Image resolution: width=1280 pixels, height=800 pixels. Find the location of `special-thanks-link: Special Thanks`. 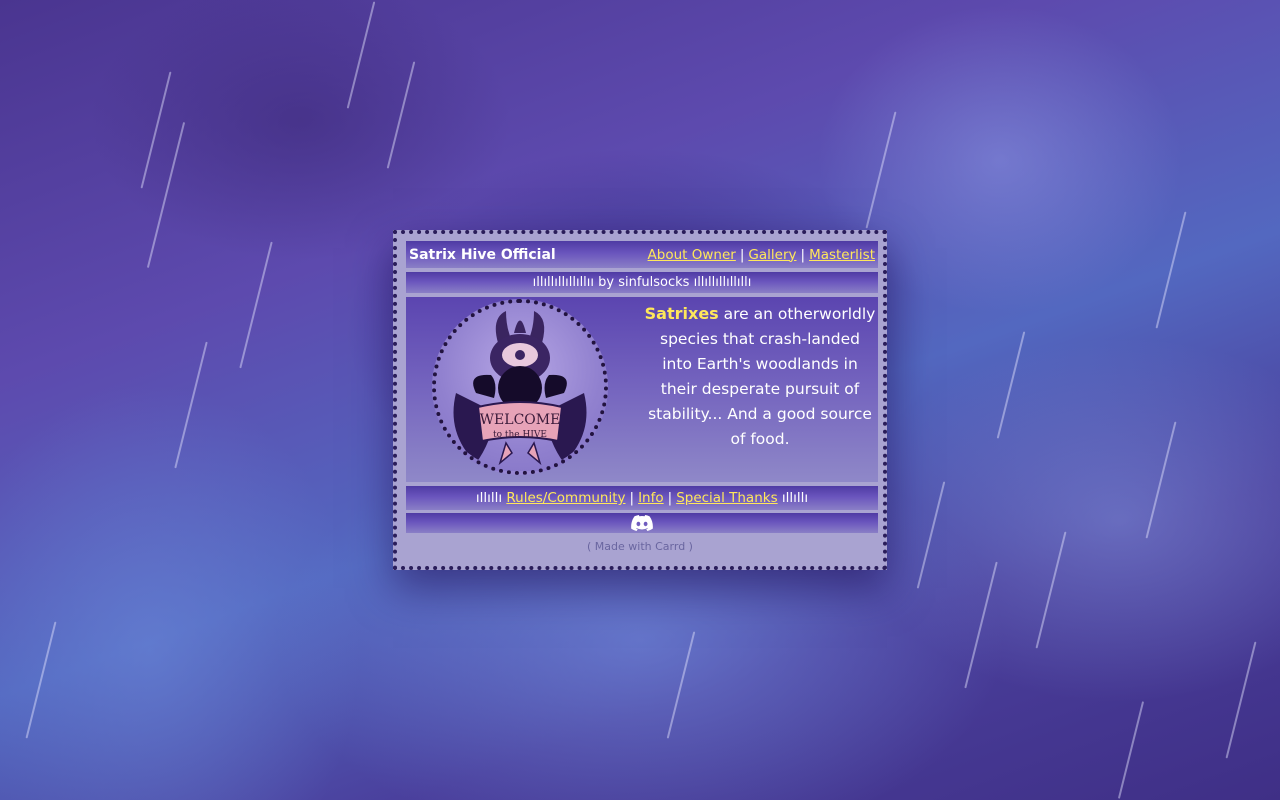

special-thanks-link: Special Thanks is located at coordinates (726, 498).